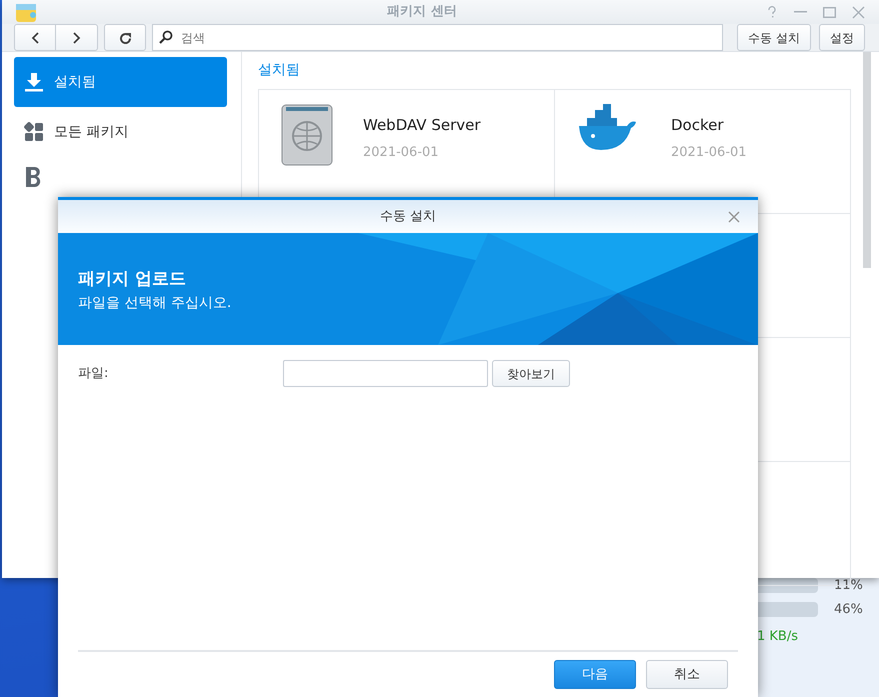  What do you see at coordinates (438, 37) in the screenshot?
I see `search-field: 검색` at bounding box center [438, 37].